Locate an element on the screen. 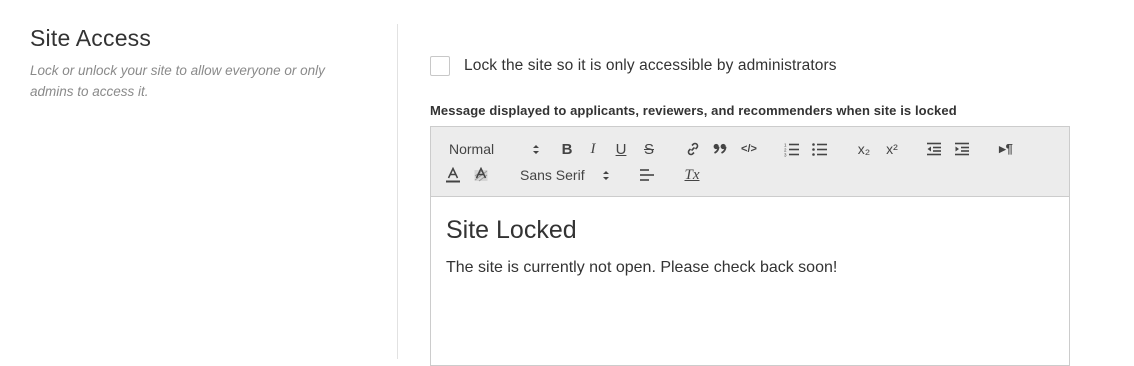  bullet-list-icon is located at coordinates (819, 149).